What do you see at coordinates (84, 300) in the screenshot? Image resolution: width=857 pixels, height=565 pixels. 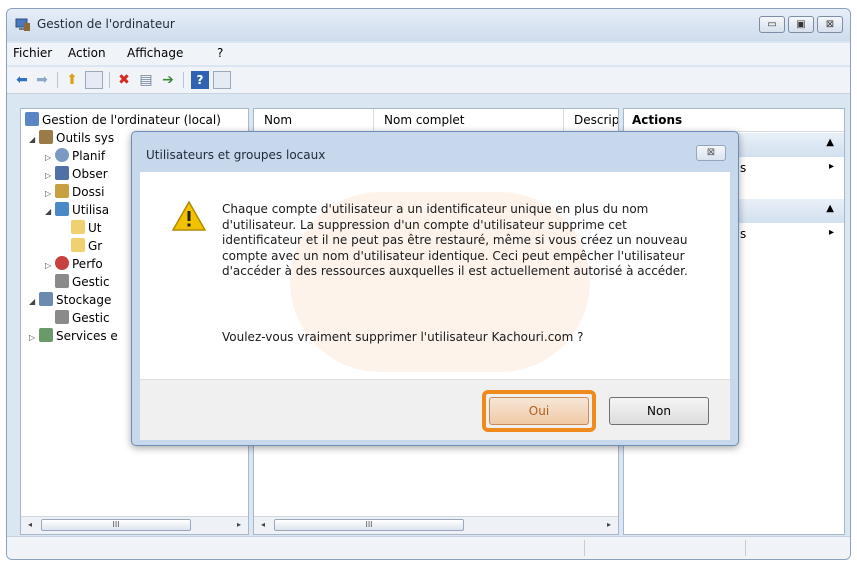 I see `tree-item-label: Stockage` at bounding box center [84, 300].